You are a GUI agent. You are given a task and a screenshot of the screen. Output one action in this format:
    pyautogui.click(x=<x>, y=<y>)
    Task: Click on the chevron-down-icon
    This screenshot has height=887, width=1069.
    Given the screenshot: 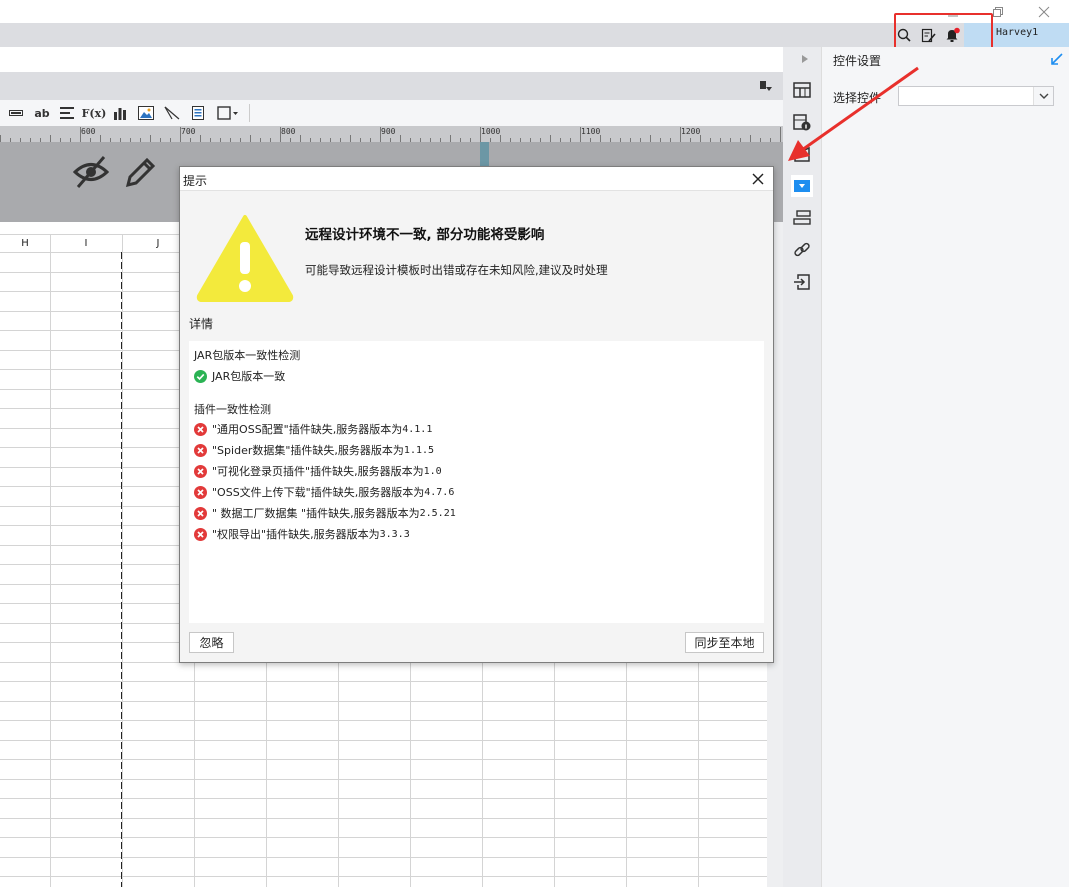 What is the action you would take?
    pyautogui.click(x=1043, y=96)
    